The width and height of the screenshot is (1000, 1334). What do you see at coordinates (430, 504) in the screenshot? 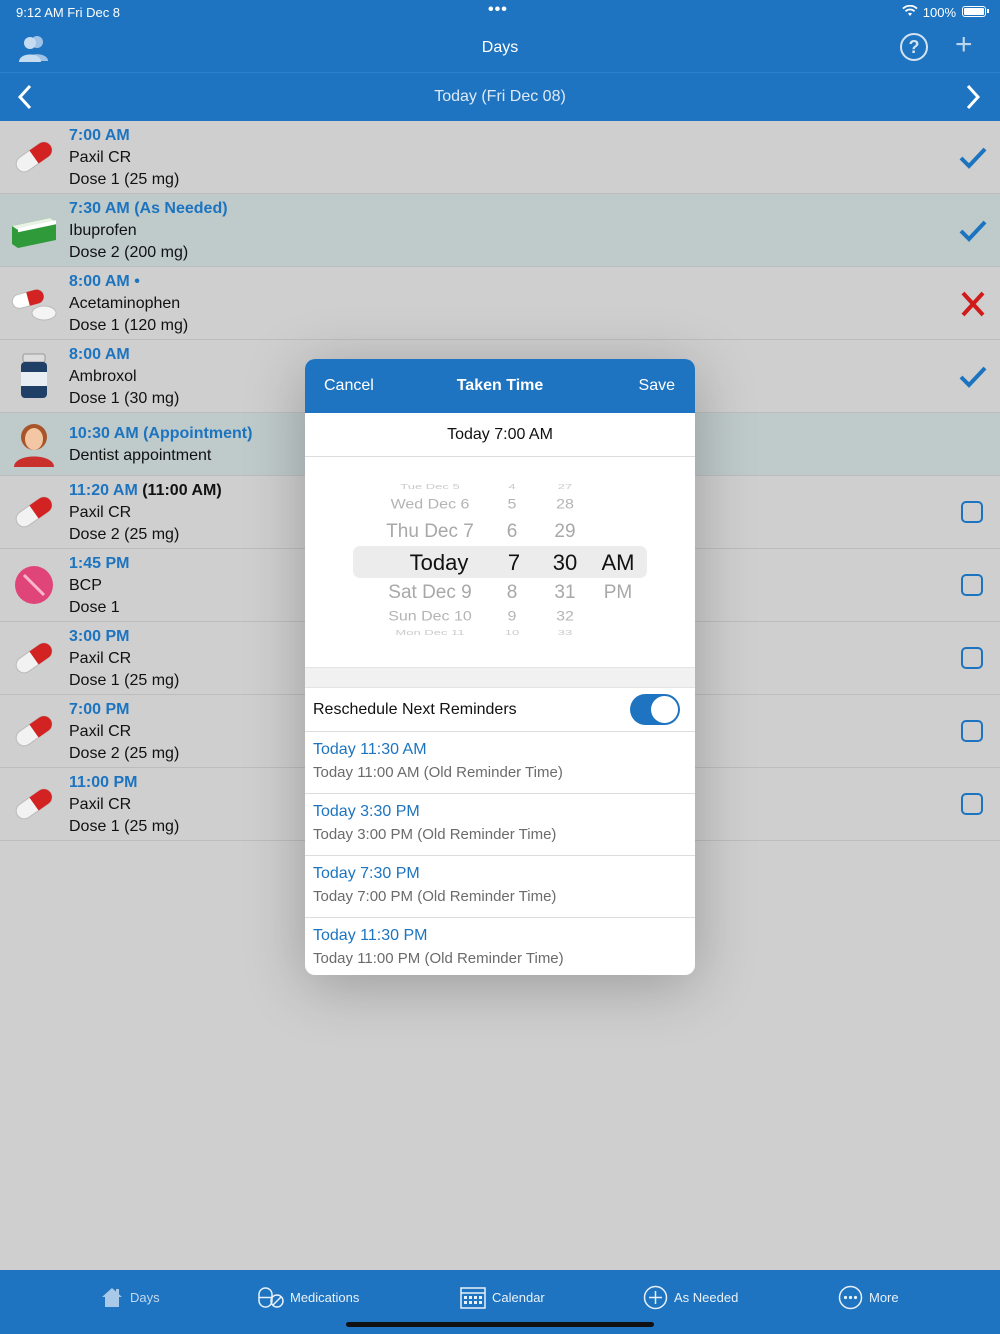
I see `picker-day: Wed Dec 6` at bounding box center [430, 504].